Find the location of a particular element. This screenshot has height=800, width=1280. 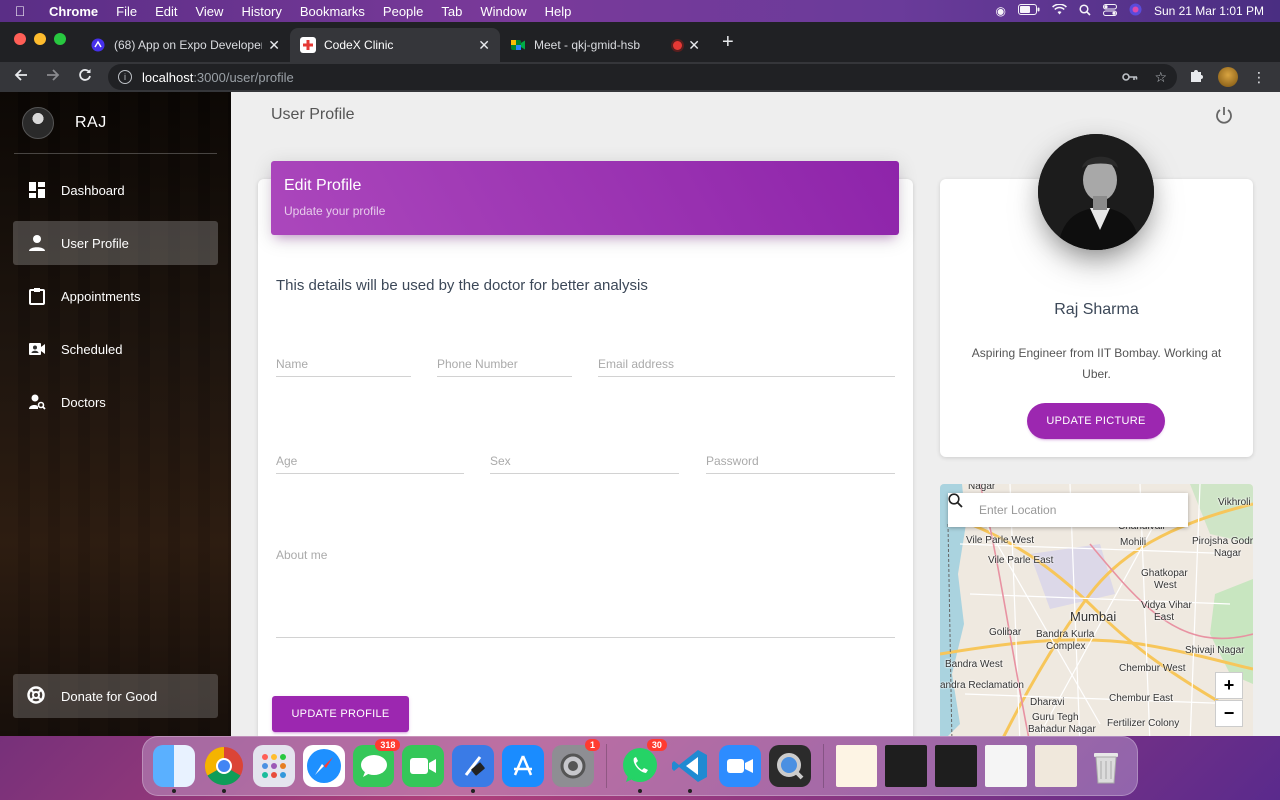

tab-expo: (68) App on Expo Developer To ✕ is located at coordinates (185, 45).